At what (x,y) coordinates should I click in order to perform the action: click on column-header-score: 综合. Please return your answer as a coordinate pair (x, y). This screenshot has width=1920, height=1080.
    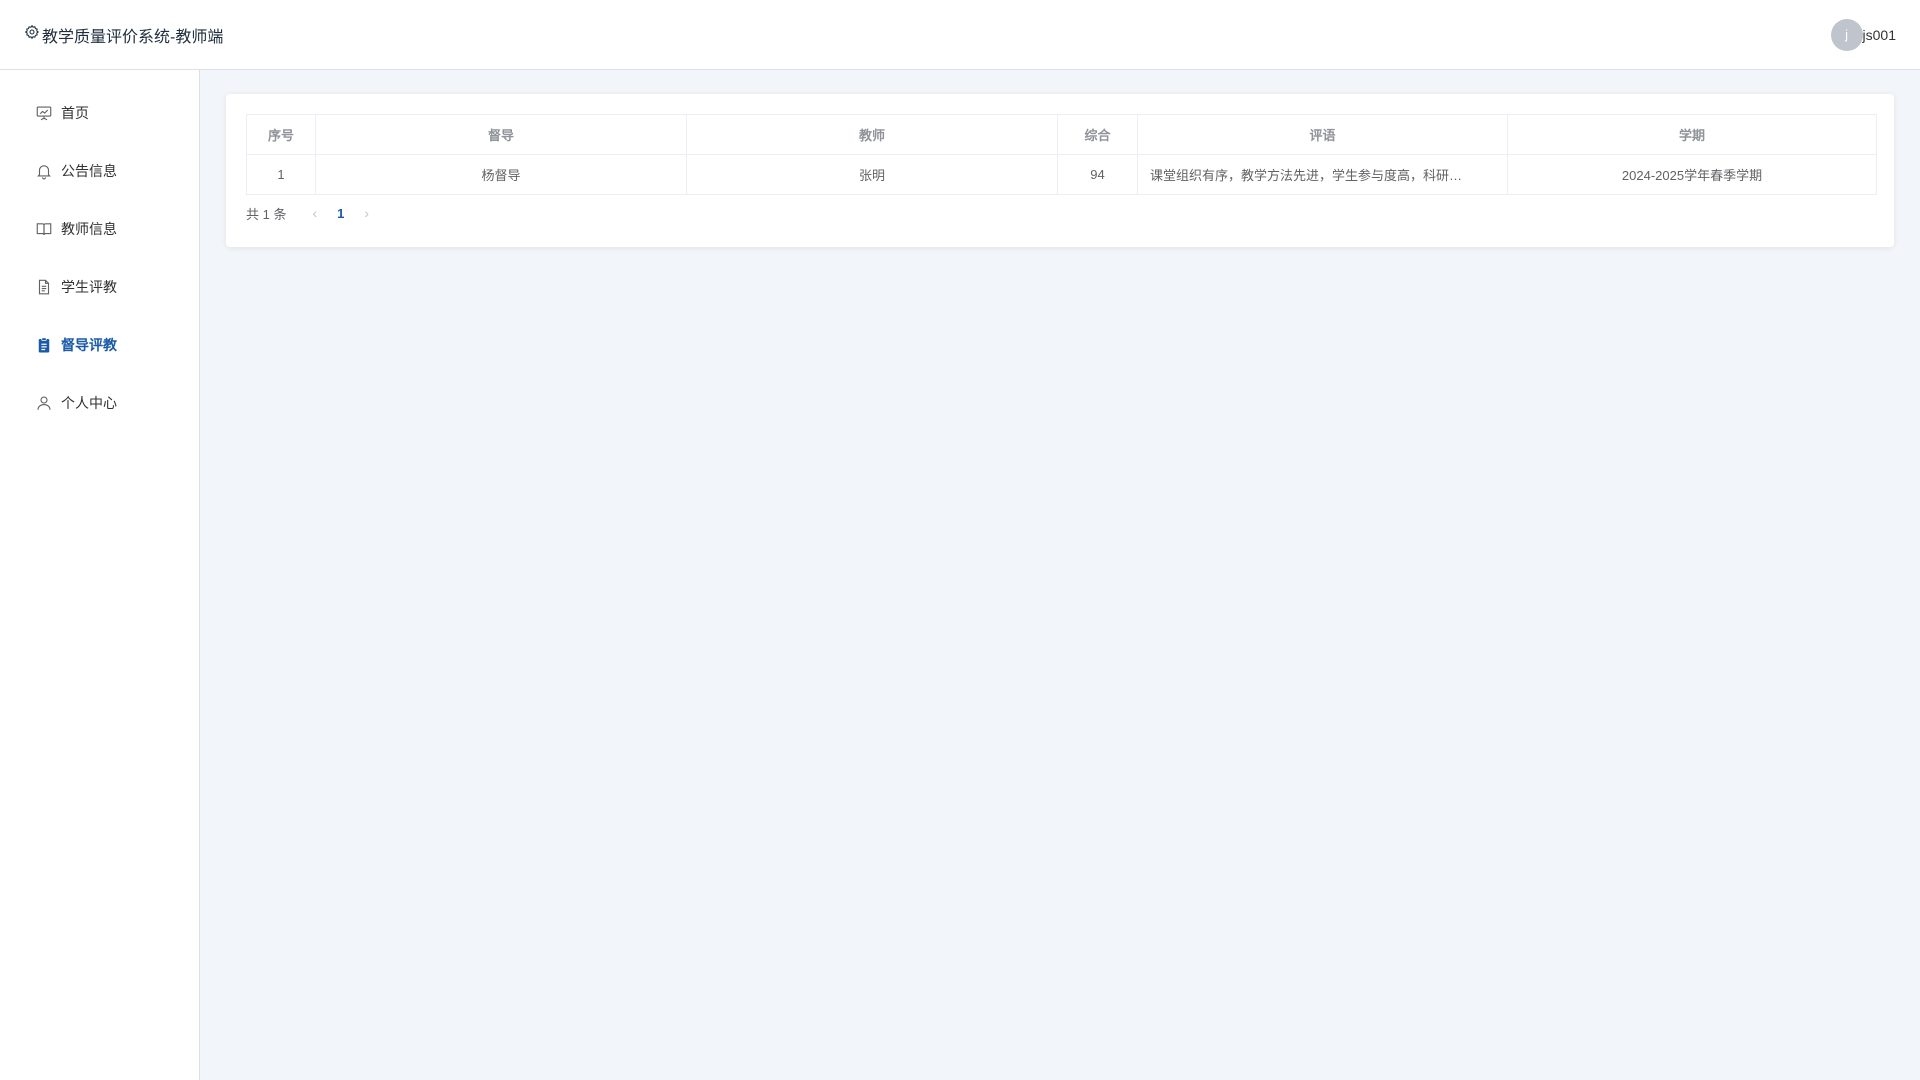
    Looking at the image, I should click on (1097, 134).